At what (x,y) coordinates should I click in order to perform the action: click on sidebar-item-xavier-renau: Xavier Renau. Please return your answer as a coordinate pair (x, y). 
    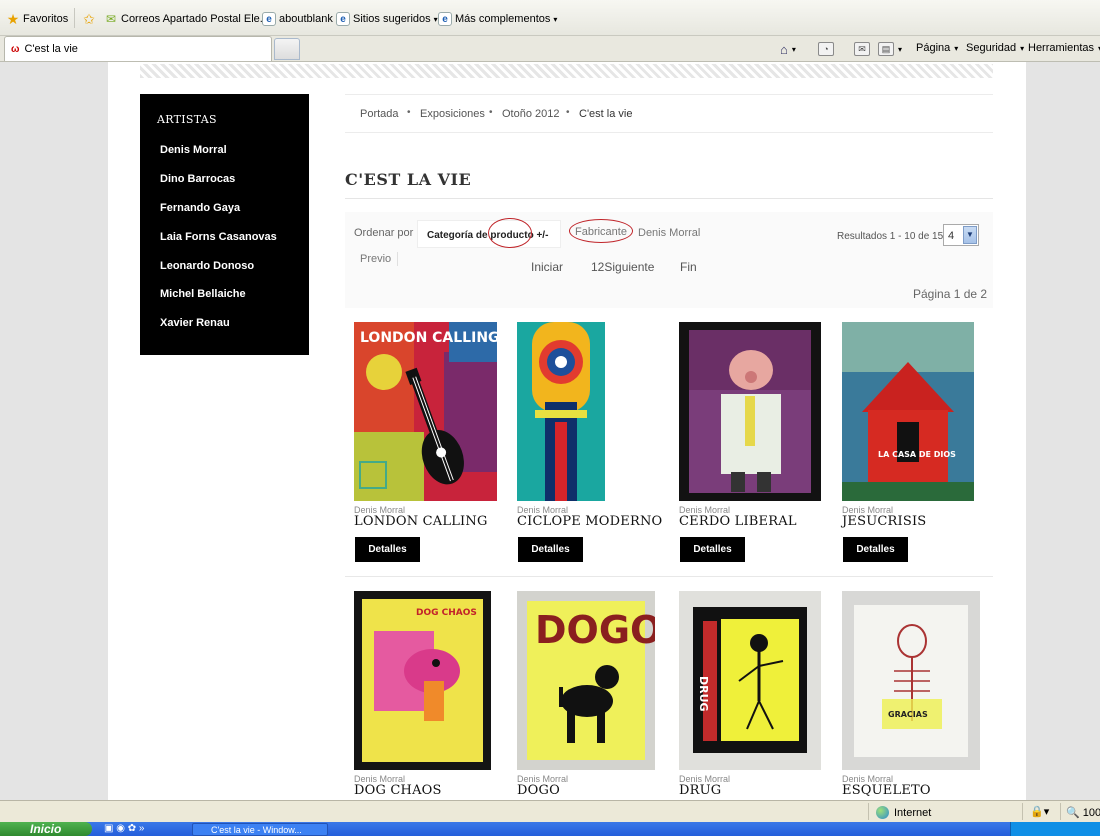
    Looking at the image, I should click on (195, 323).